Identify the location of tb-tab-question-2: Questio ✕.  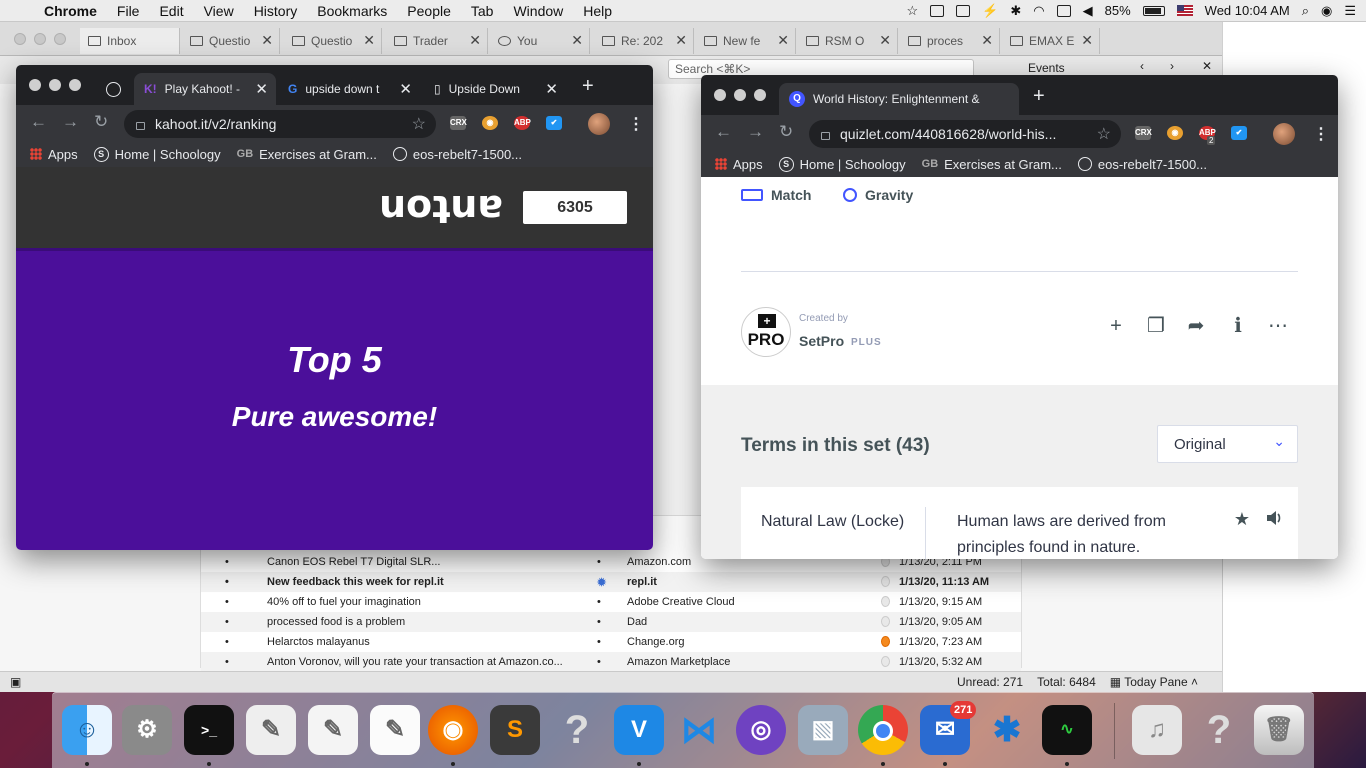
(333, 41).